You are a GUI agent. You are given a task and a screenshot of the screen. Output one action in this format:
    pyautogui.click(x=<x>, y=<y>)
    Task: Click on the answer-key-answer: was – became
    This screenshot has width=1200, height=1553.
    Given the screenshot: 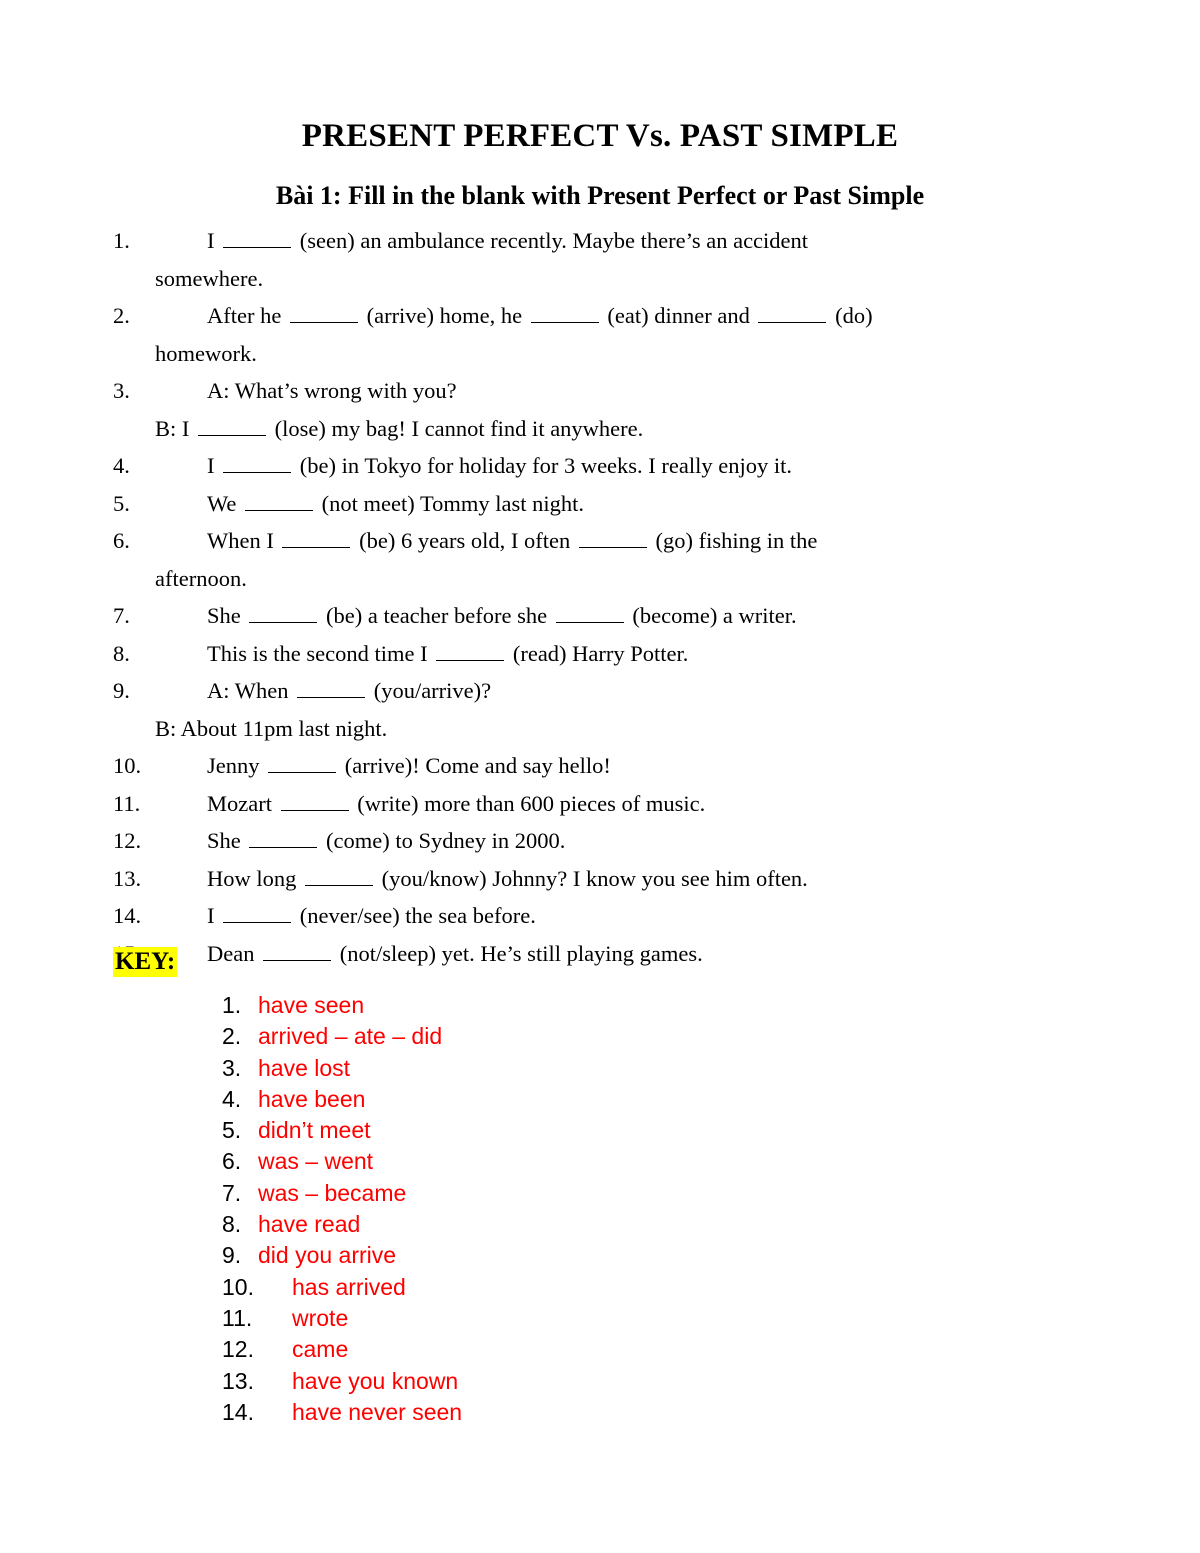 What is the action you would take?
    pyautogui.click(x=332, y=1192)
    